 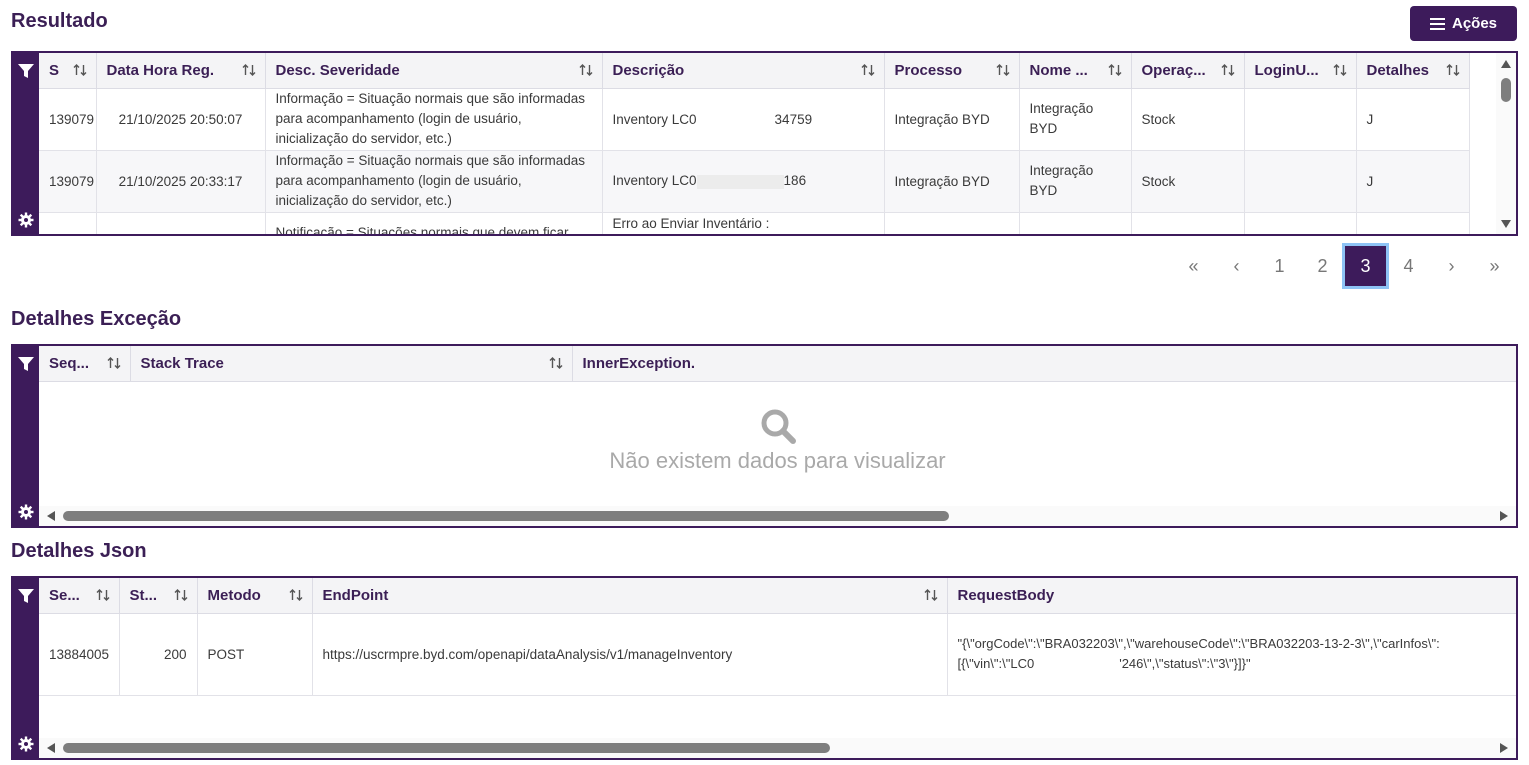 I want to click on cell-metodo: POST, so click(x=255, y=654).